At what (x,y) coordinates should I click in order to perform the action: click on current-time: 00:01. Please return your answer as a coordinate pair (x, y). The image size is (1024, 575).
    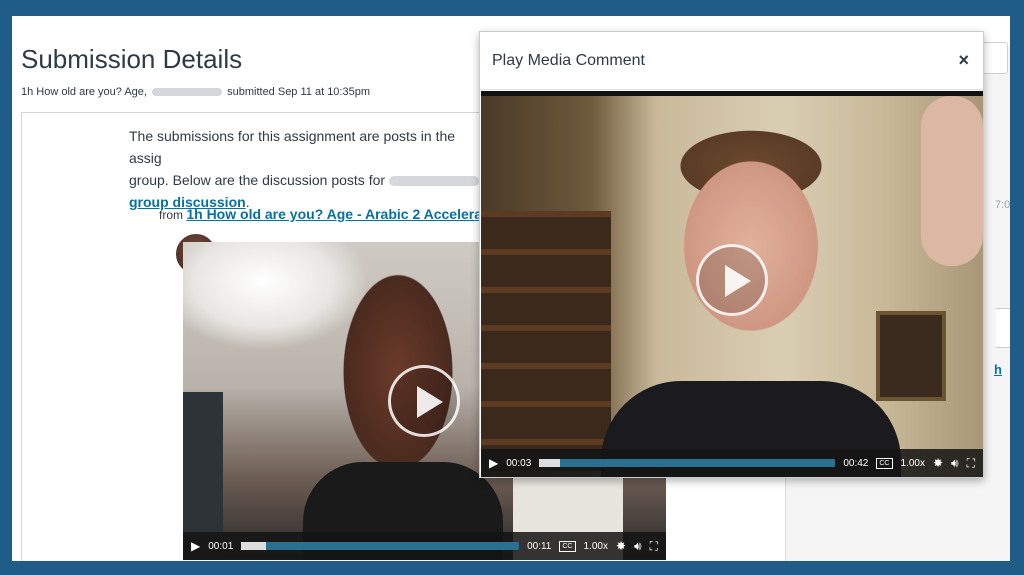
    Looking at the image, I should click on (221, 546).